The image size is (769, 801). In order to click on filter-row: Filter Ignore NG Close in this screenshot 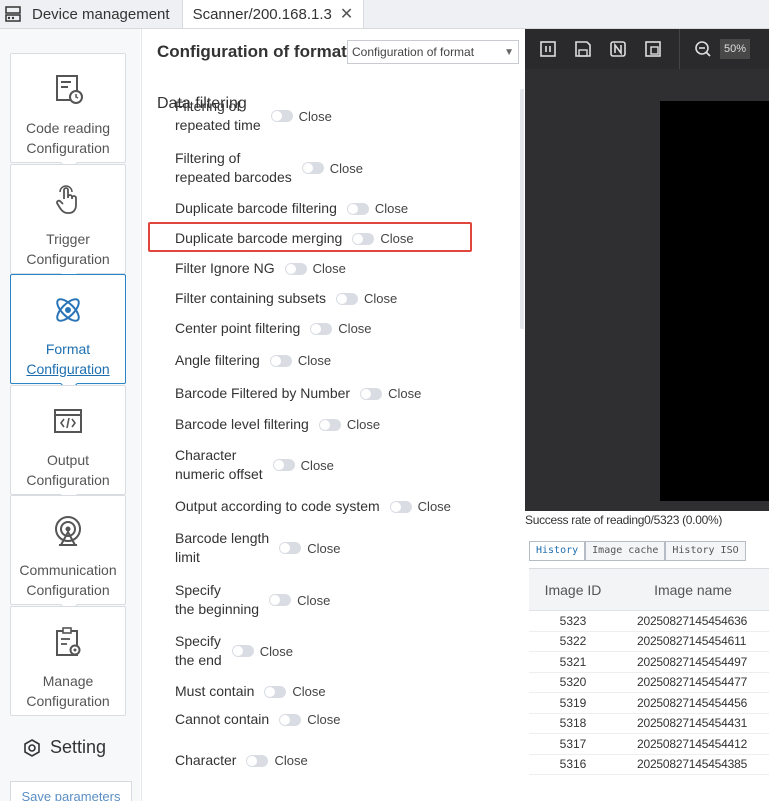, I will do `click(260, 268)`.